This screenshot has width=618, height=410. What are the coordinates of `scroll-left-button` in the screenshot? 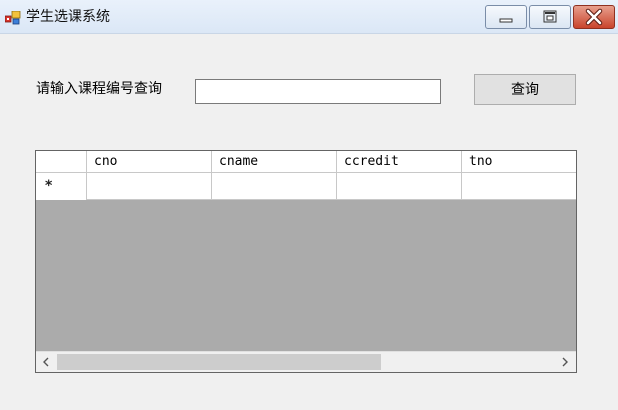 It's located at (46, 362).